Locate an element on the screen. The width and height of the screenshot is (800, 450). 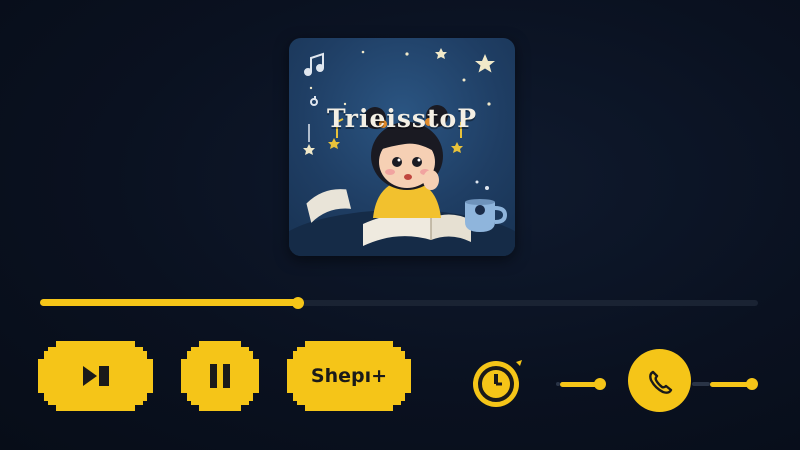
pause-button is located at coordinates (220, 376).